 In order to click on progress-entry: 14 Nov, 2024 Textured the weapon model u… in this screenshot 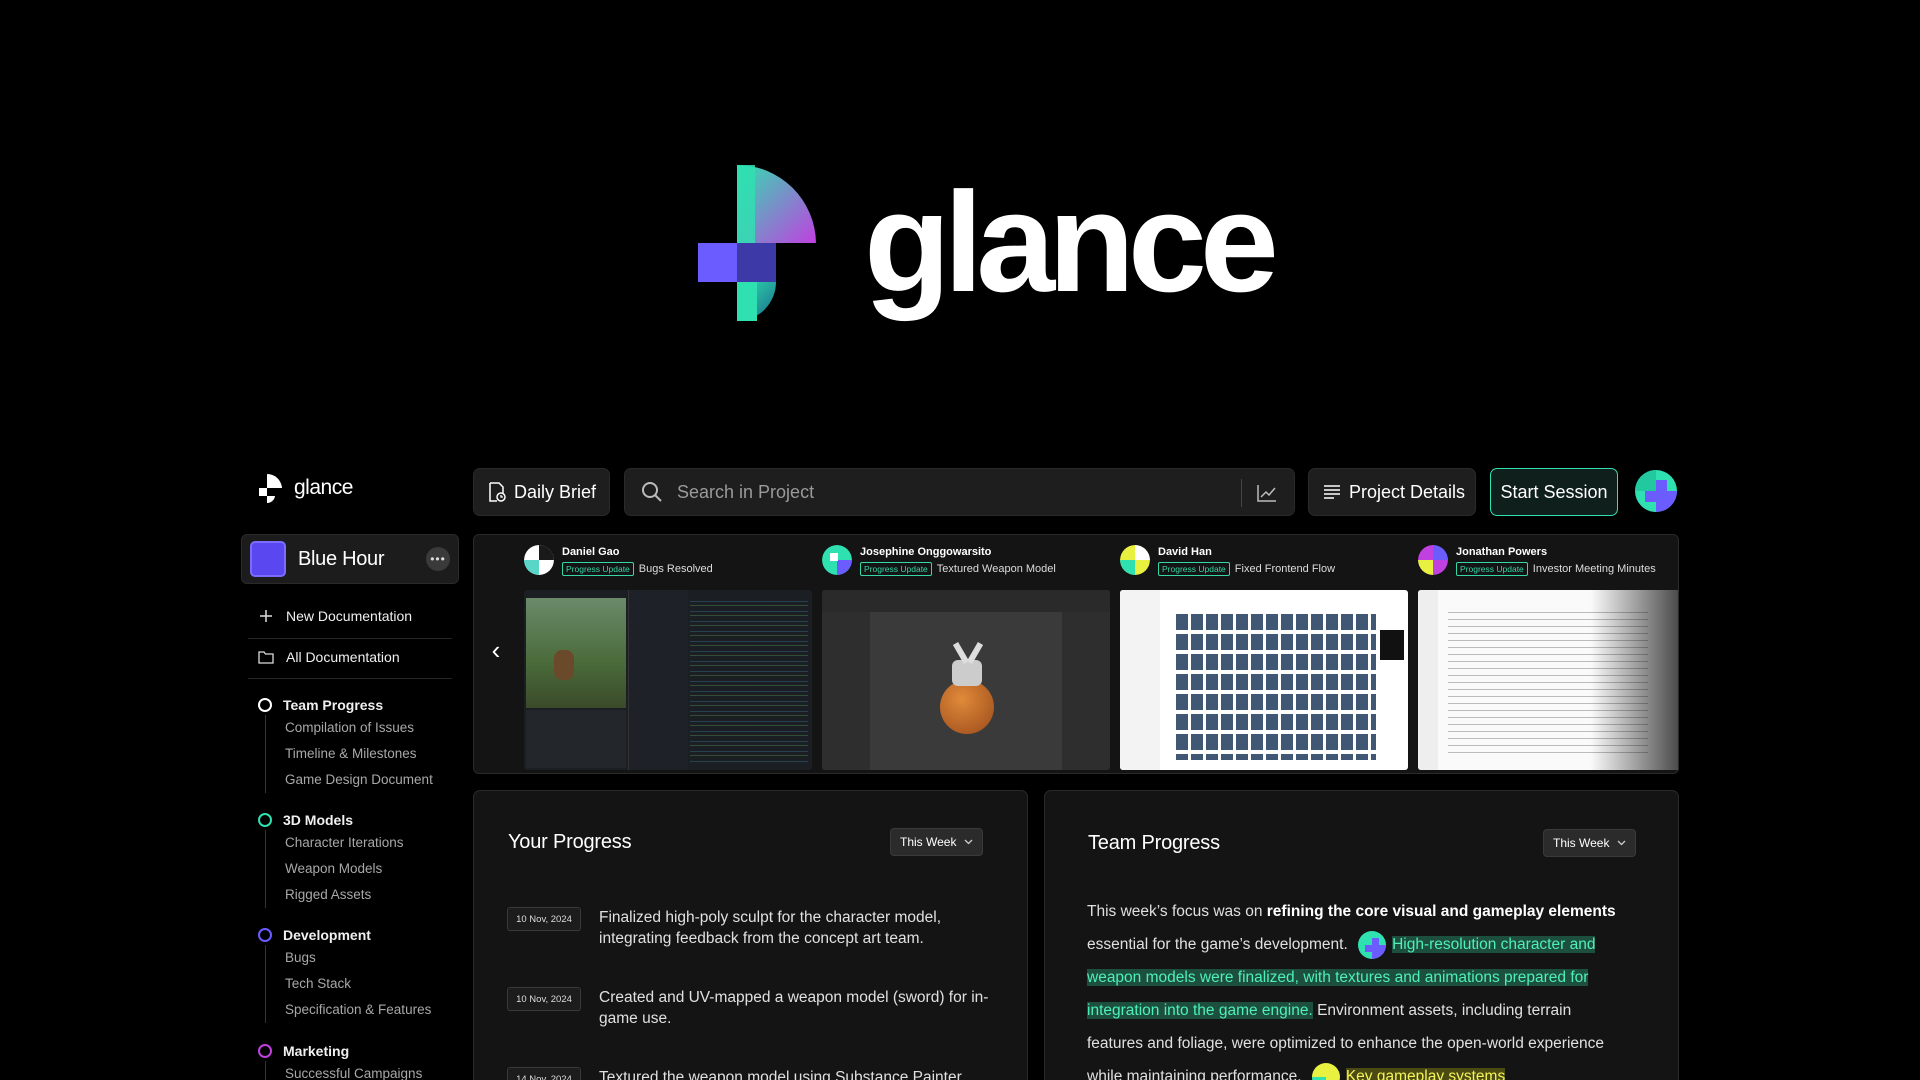, I will do `click(752, 1073)`.